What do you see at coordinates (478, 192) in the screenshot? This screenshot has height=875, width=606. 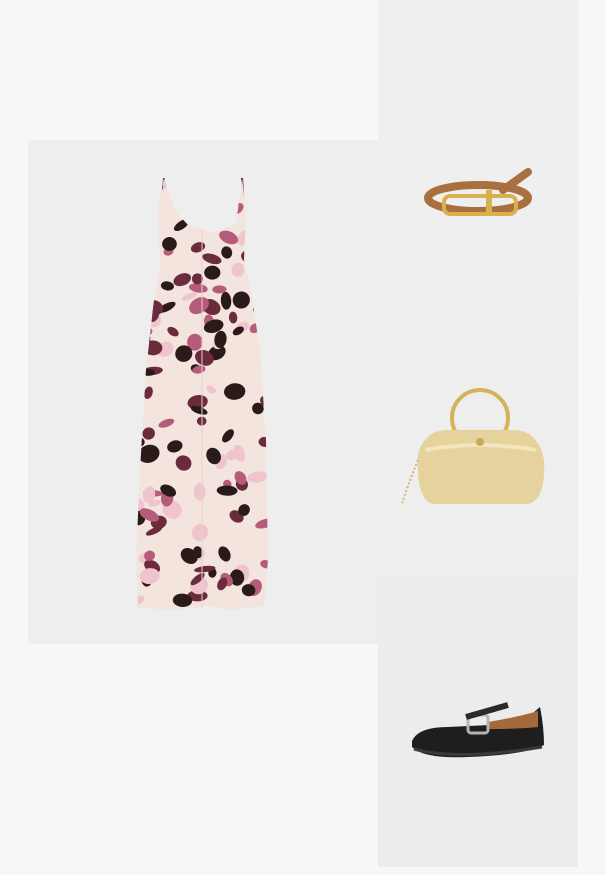 I see `belt-image` at bounding box center [478, 192].